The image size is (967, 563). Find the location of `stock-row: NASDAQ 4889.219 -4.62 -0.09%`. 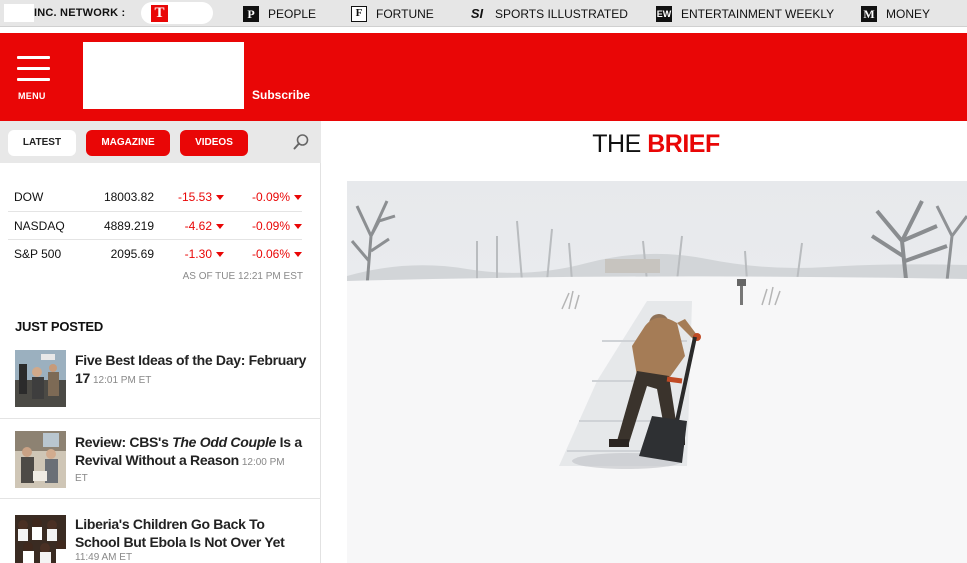

stock-row: NASDAQ 4889.219 -4.62 -0.09% is located at coordinates (155, 226).